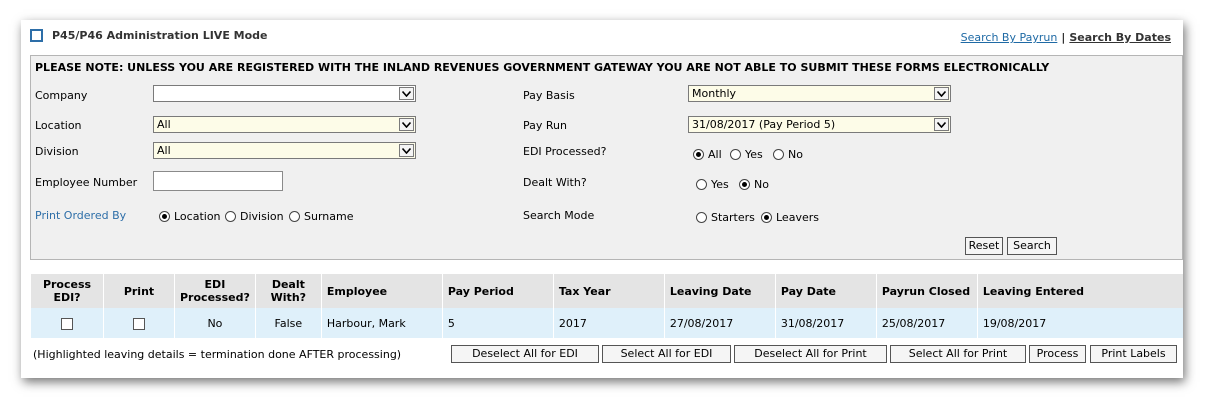  I want to click on edi-processed-label: EDI Processed?, so click(565, 151).